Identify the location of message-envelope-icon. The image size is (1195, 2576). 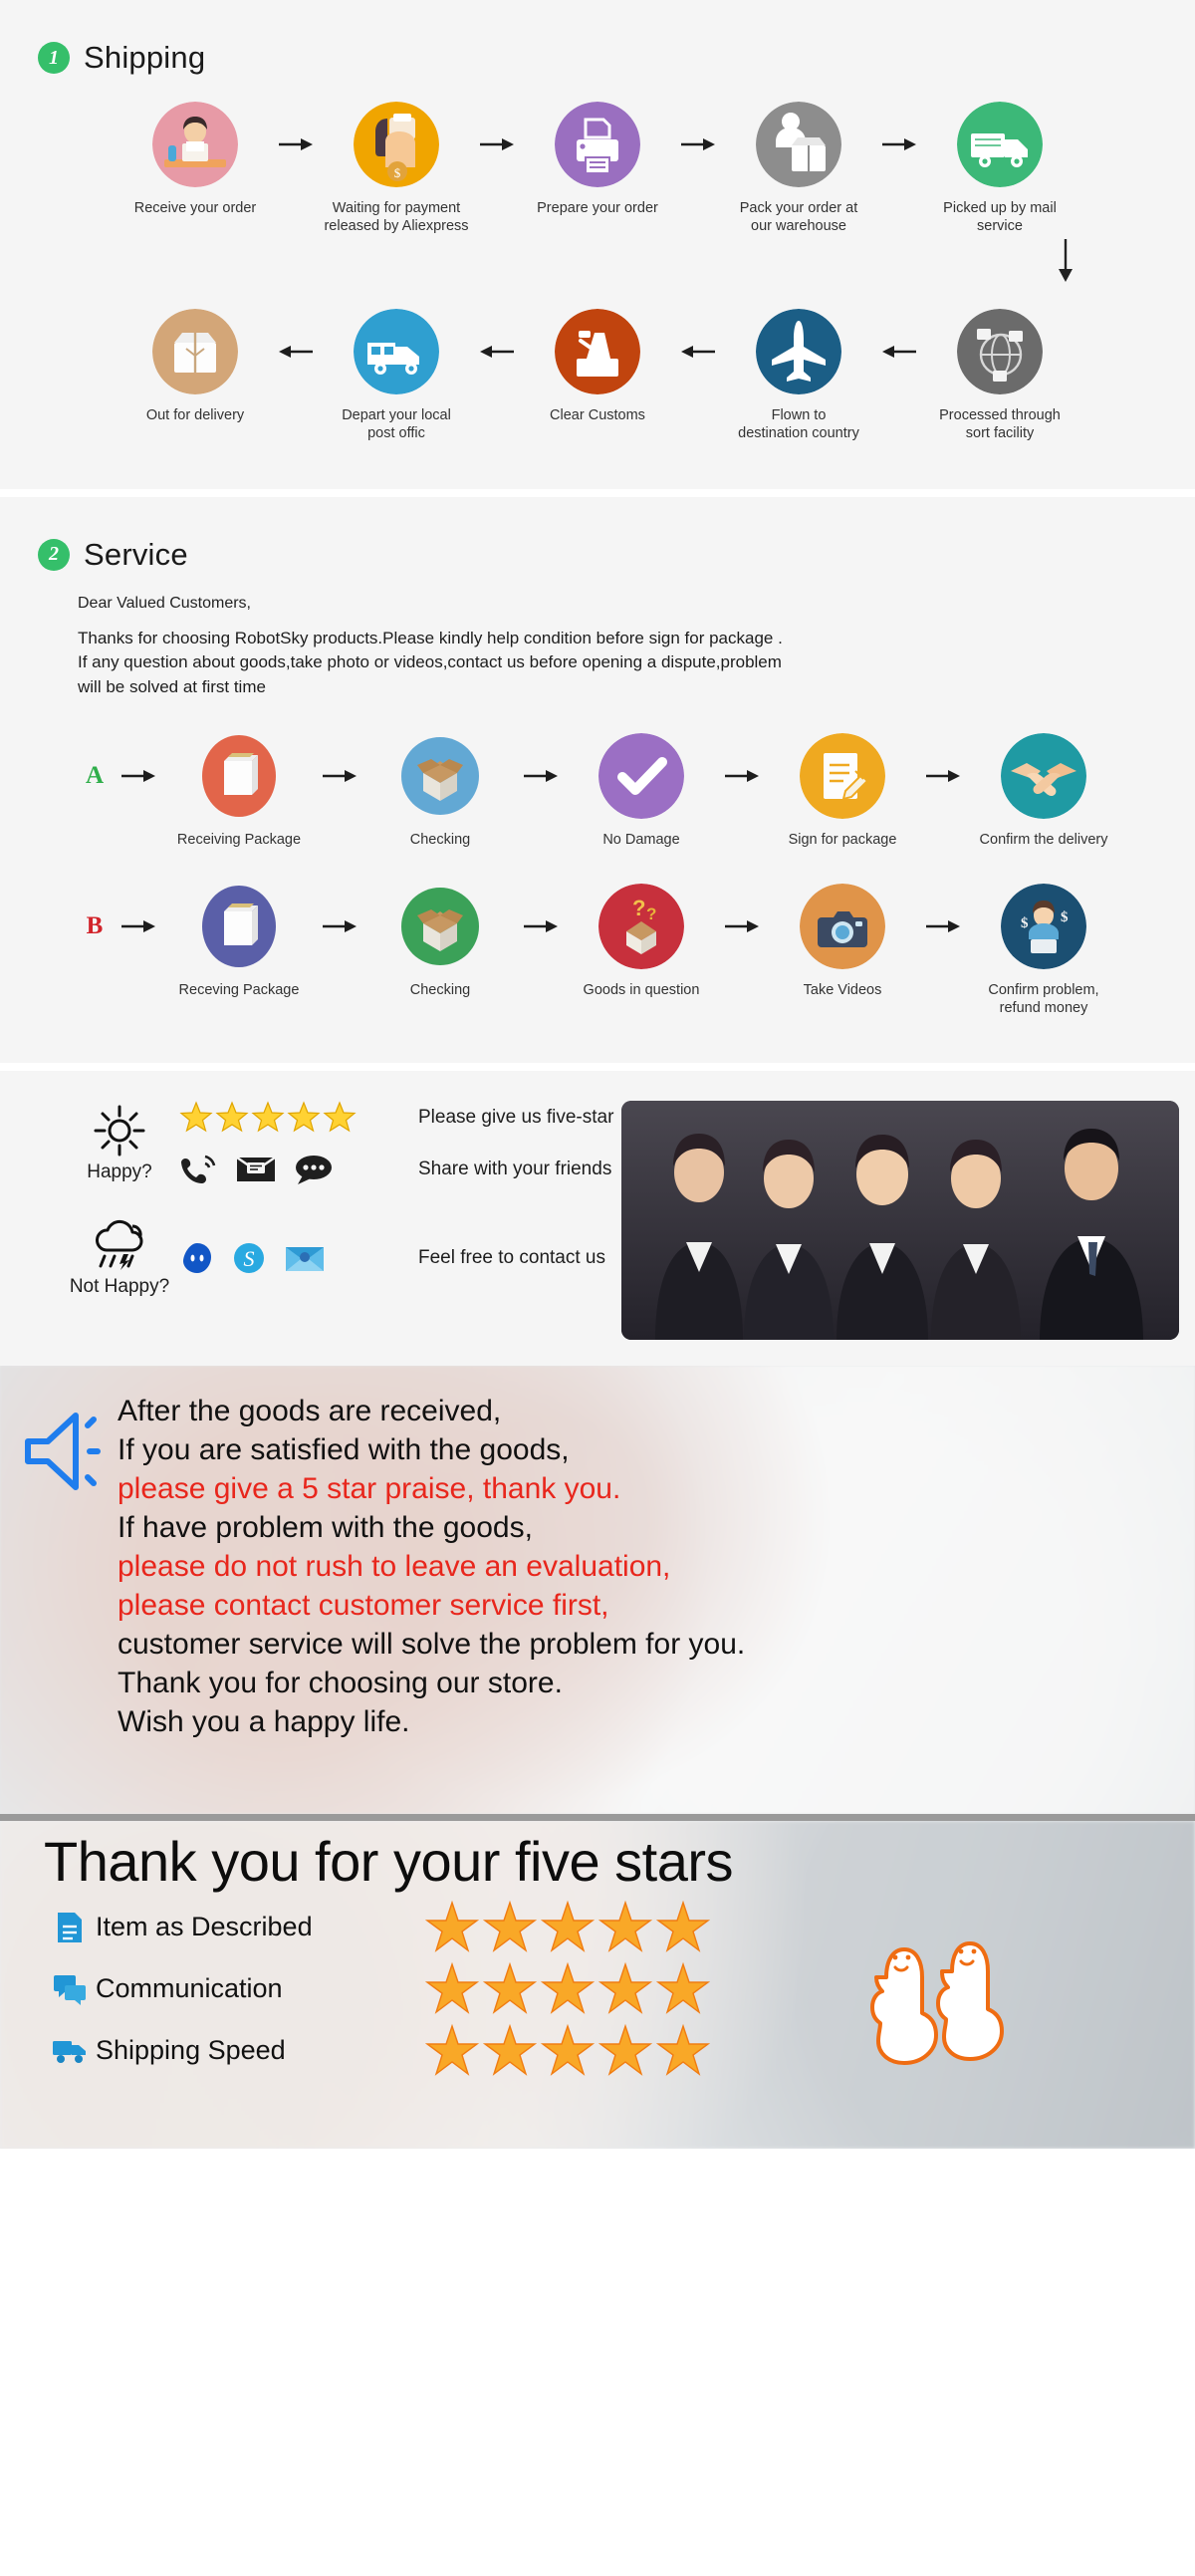
(305, 1258).